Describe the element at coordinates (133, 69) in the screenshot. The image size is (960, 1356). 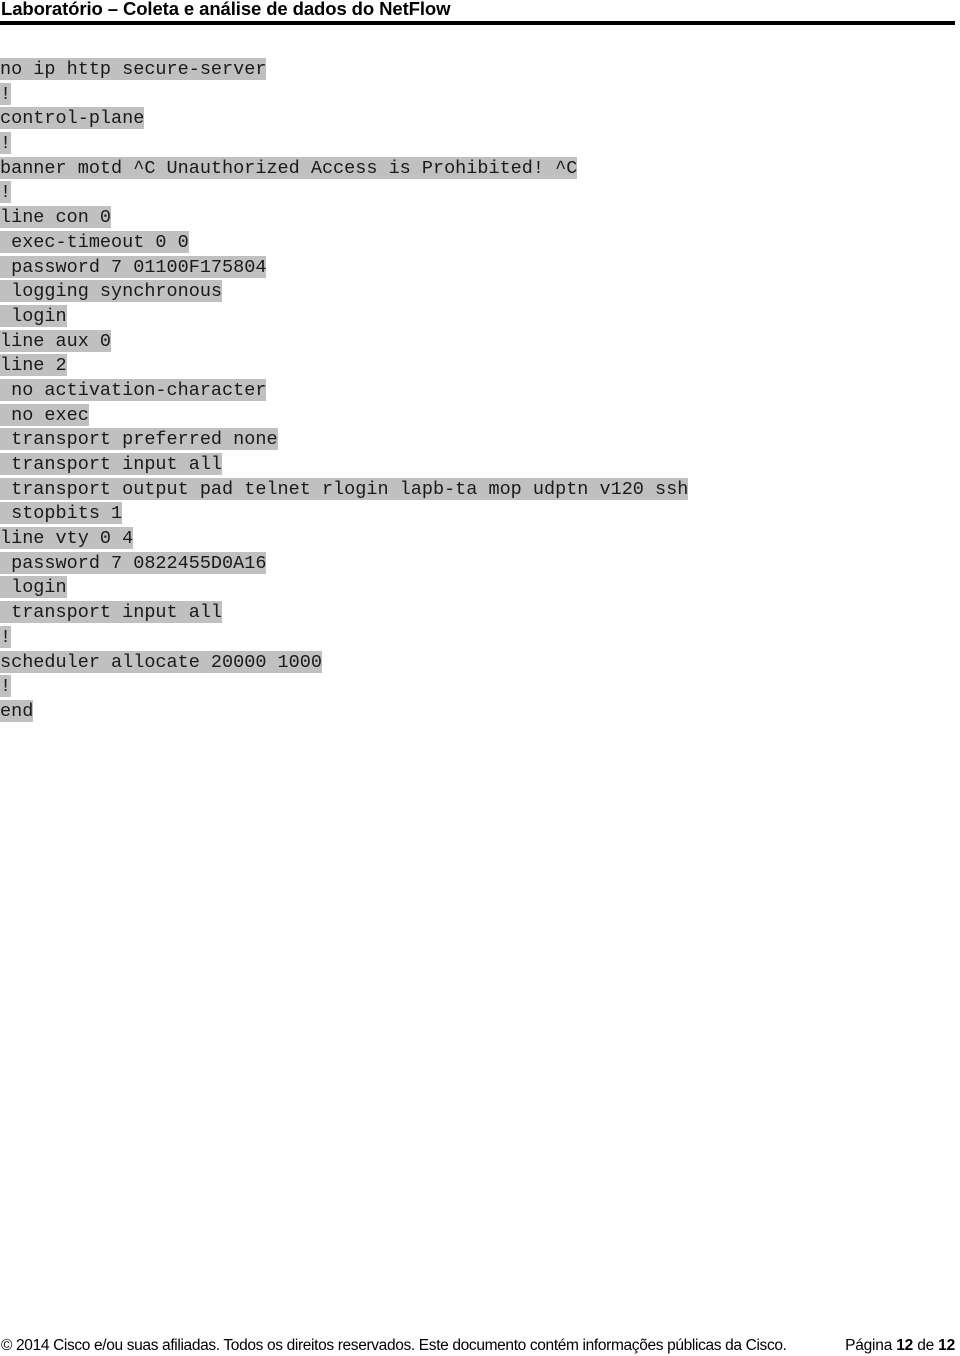
I see `config-line: no ip http secure-server` at that location.